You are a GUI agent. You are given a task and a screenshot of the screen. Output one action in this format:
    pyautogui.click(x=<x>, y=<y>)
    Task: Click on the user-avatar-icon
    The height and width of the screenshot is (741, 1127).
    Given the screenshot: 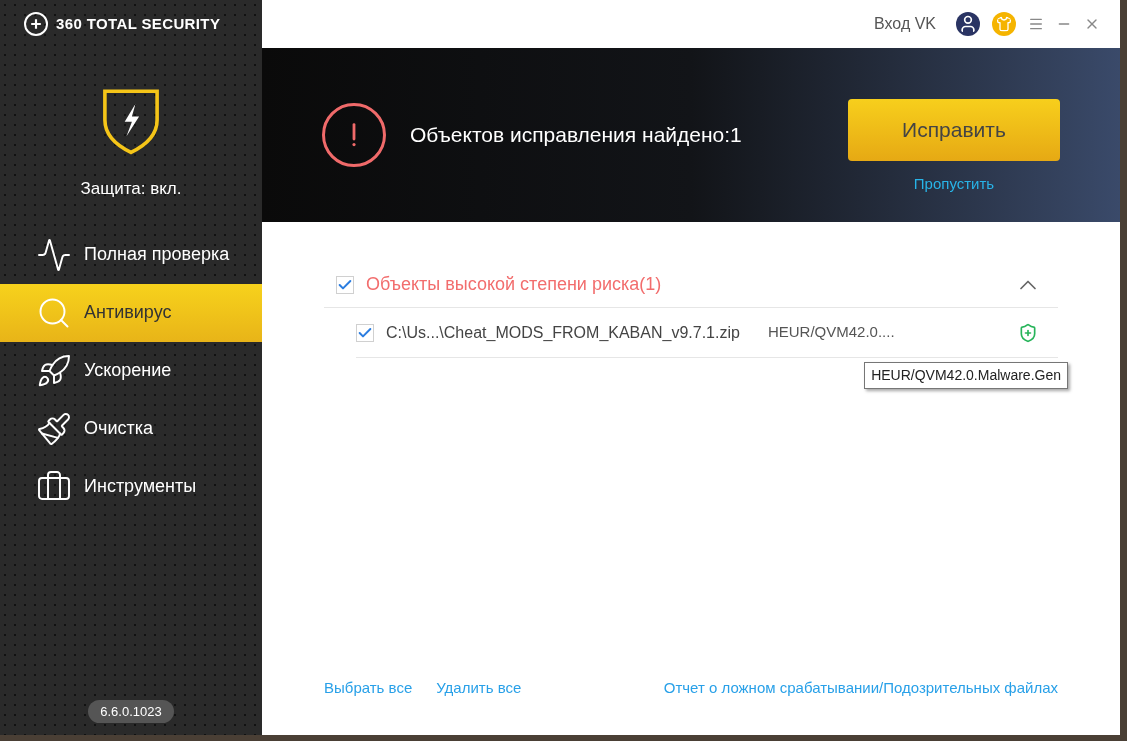 What is the action you would take?
    pyautogui.click(x=968, y=24)
    